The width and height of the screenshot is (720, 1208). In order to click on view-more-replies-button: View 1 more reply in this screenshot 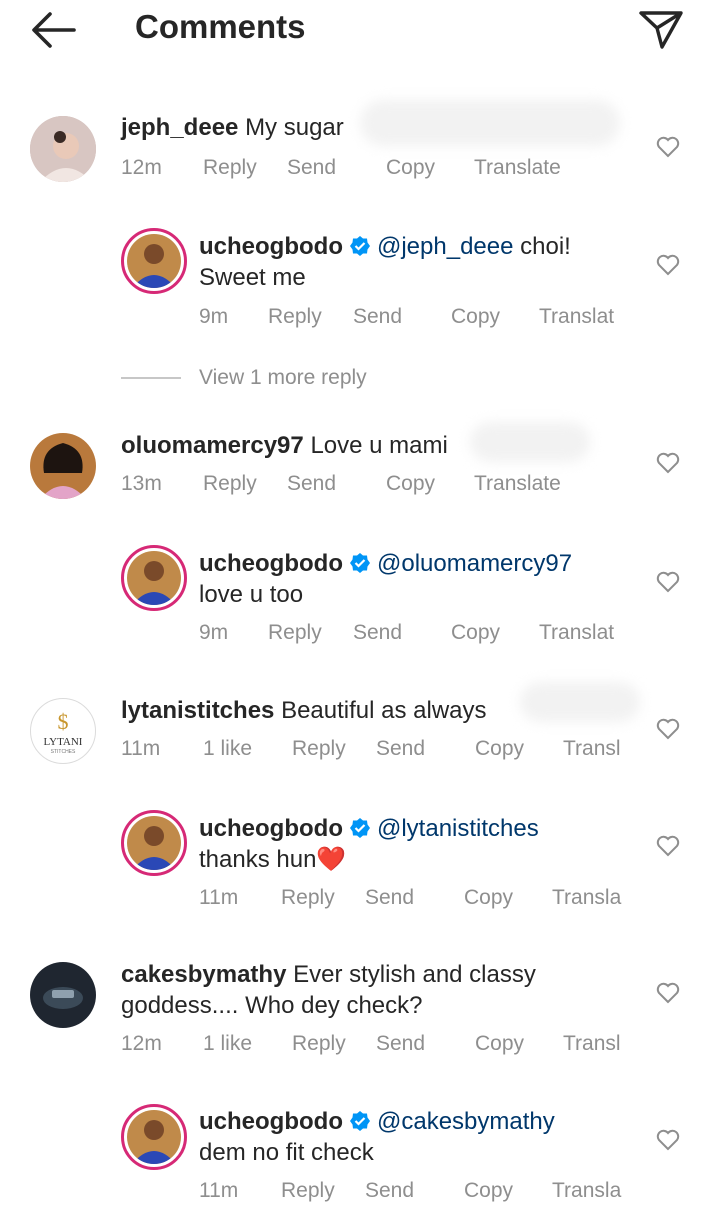, I will do `click(244, 378)`.